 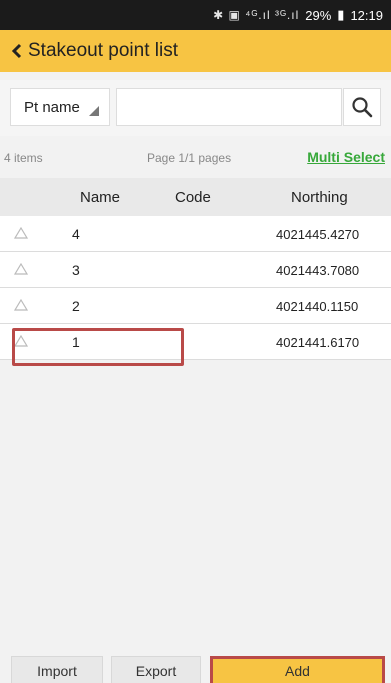 What do you see at coordinates (100, 197) in the screenshot?
I see `column-header-name: Name` at bounding box center [100, 197].